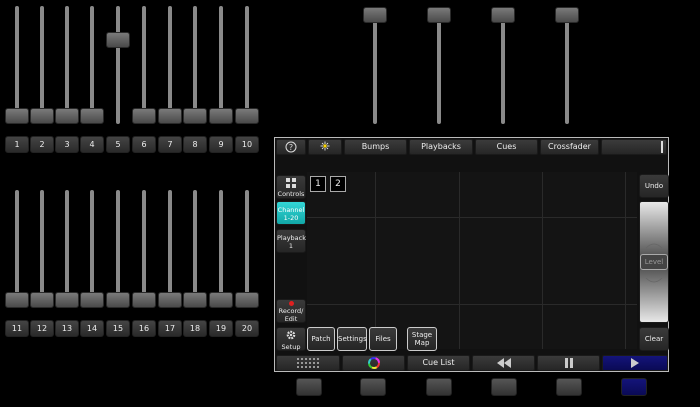 This screenshot has height=407, width=700. I want to click on clear-button: Clear, so click(654, 339).